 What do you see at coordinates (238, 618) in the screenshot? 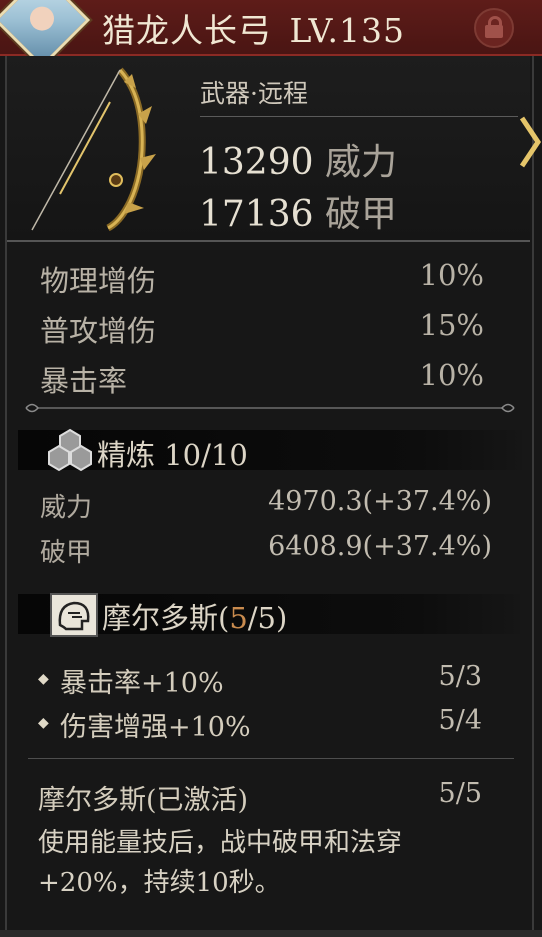
I see `set-count: 5` at bounding box center [238, 618].